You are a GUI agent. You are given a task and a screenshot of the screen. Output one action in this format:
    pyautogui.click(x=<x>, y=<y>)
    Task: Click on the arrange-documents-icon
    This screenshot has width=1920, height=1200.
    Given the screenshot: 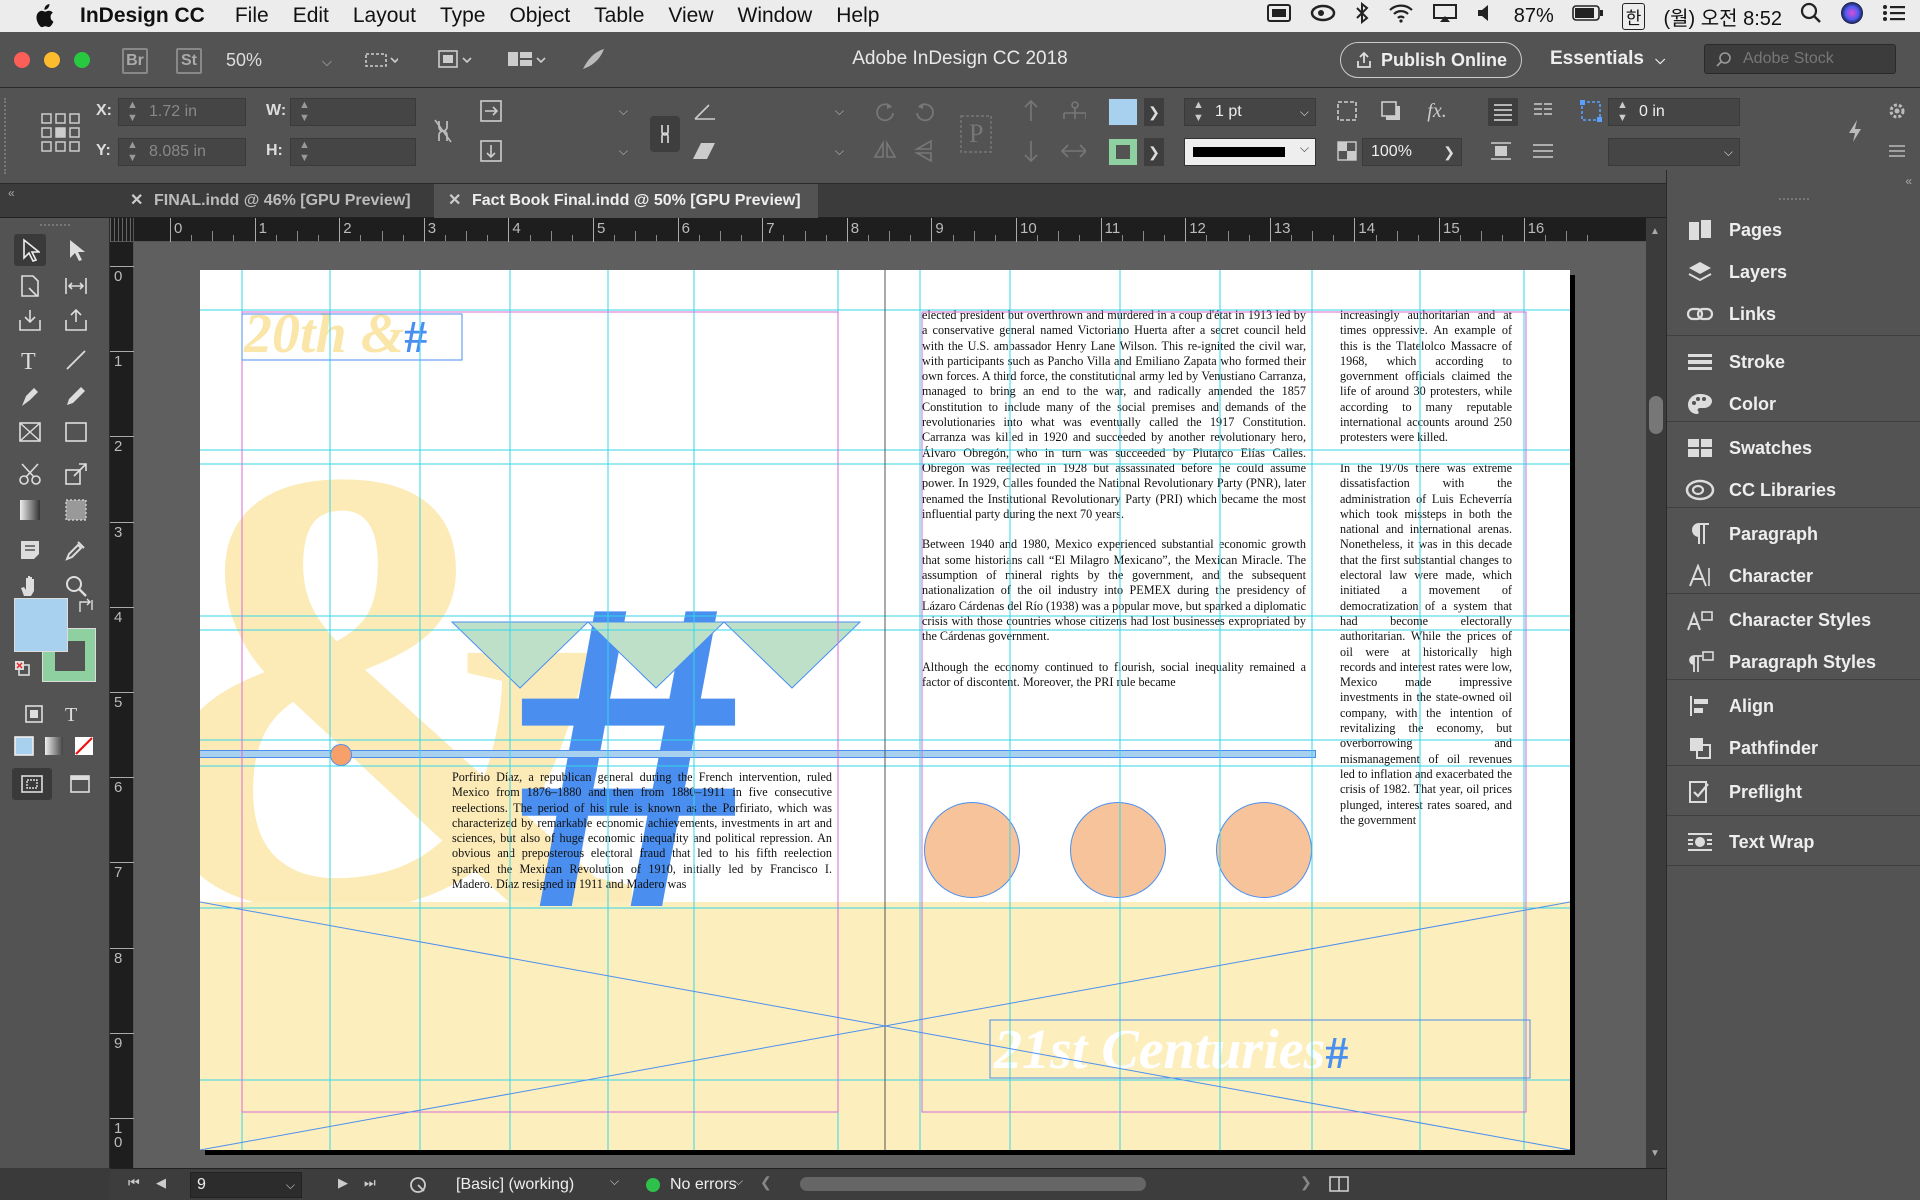 What is the action you would take?
    pyautogui.click(x=526, y=59)
    